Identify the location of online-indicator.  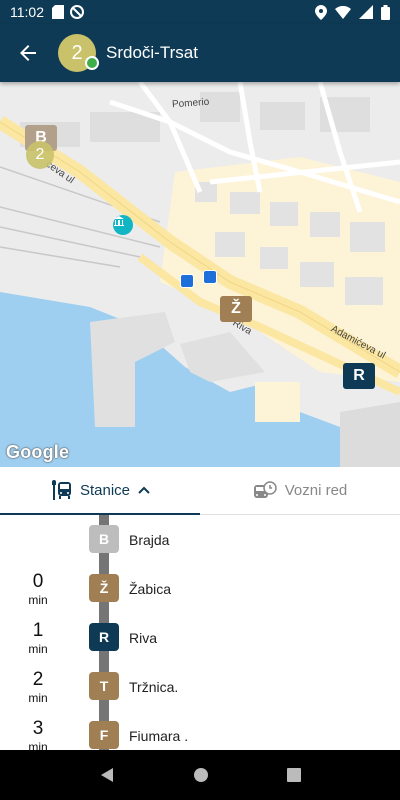
(92, 63).